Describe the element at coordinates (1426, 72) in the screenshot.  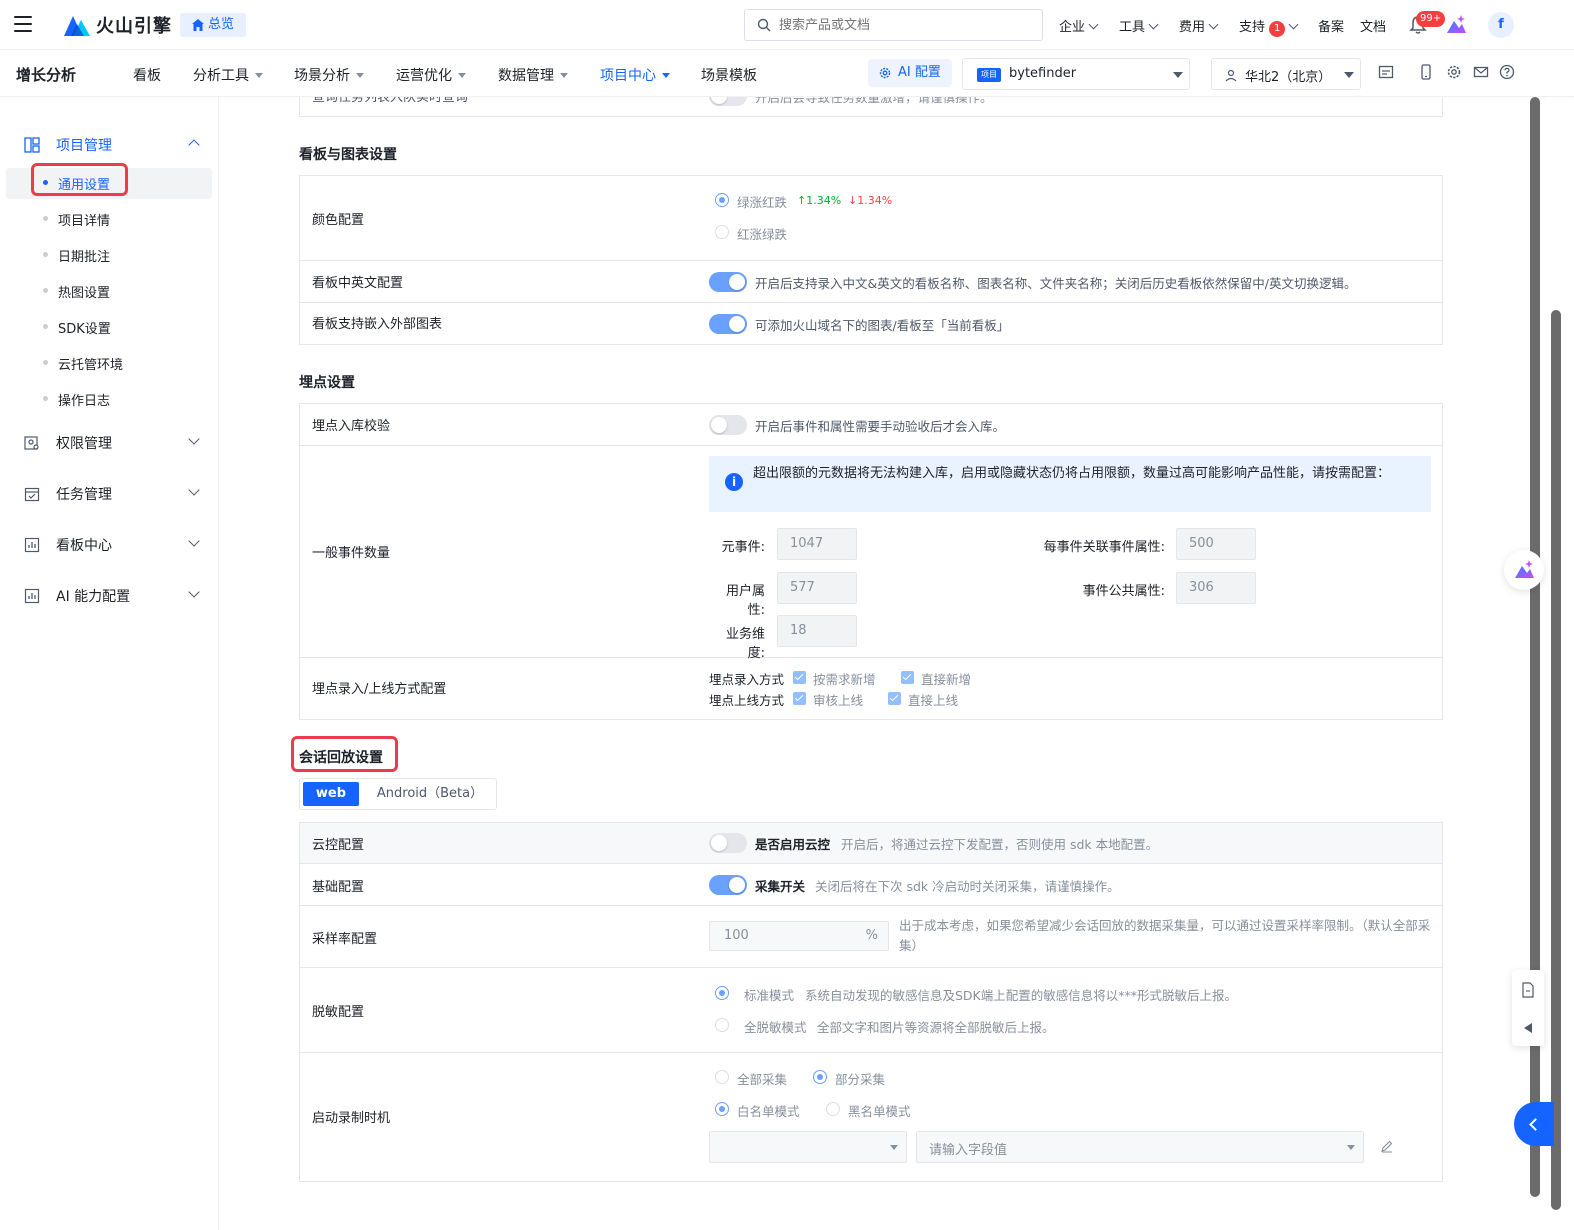
I see `mobile-icon` at that location.